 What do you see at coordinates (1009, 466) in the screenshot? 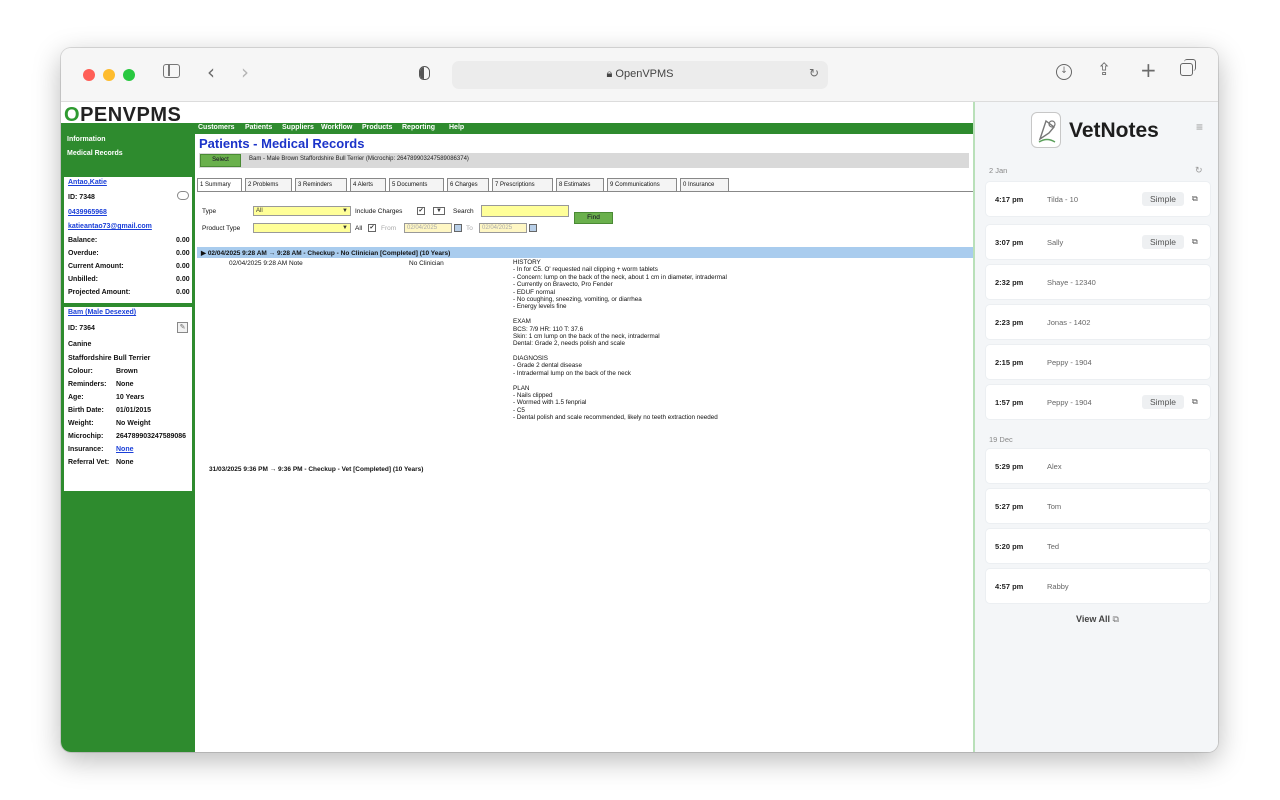
I see `note-time: 5:29 pm` at bounding box center [1009, 466].